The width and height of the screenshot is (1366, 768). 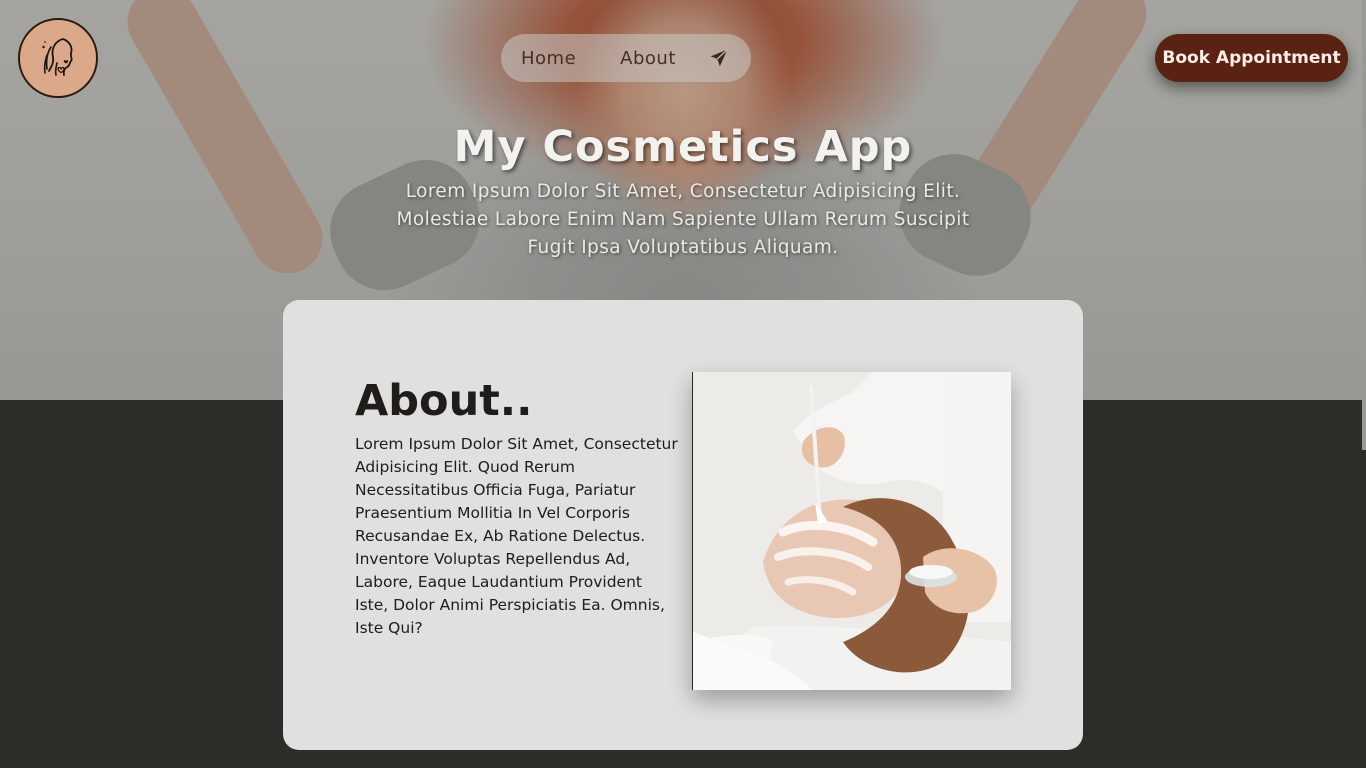 I want to click on facial-treatment-illustration, so click(x=852, y=531).